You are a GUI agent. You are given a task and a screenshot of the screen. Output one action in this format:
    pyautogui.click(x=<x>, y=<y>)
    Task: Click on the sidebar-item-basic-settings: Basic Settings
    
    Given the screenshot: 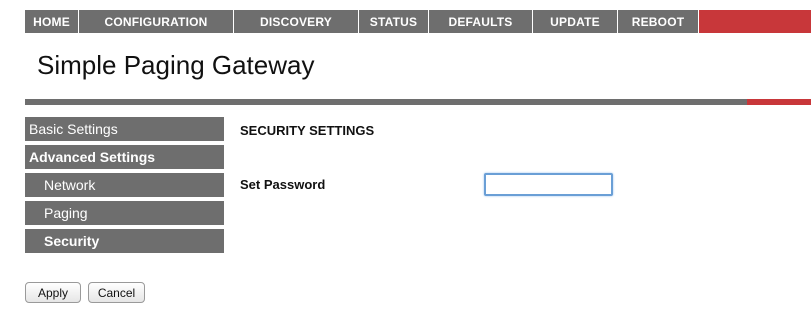 What is the action you would take?
    pyautogui.click(x=124, y=129)
    